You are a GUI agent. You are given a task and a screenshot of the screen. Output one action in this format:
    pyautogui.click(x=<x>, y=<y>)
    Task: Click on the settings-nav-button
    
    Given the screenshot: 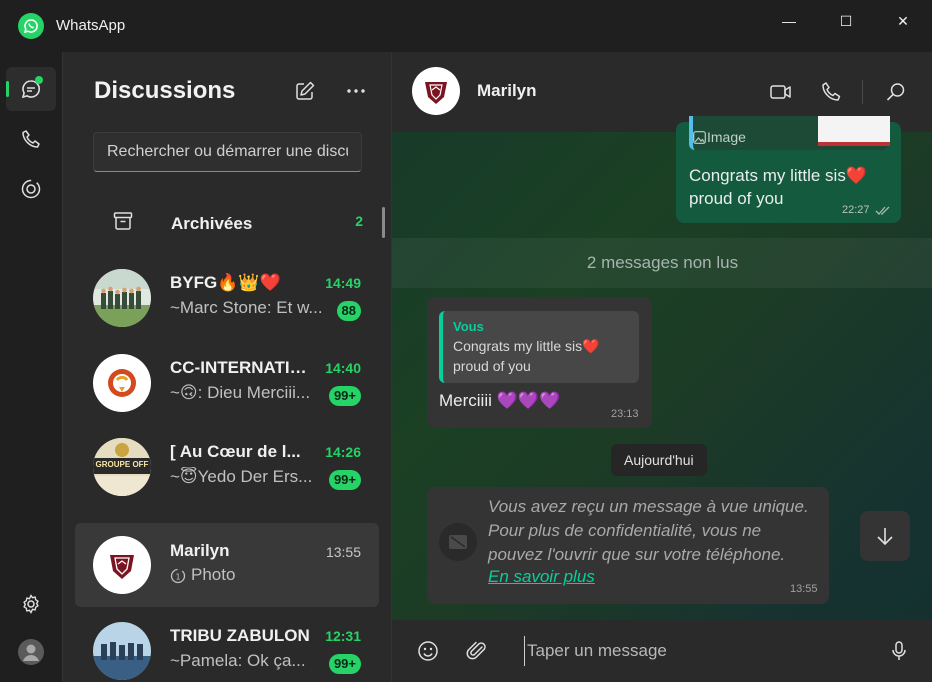 What is the action you would take?
    pyautogui.click(x=31, y=604)
    